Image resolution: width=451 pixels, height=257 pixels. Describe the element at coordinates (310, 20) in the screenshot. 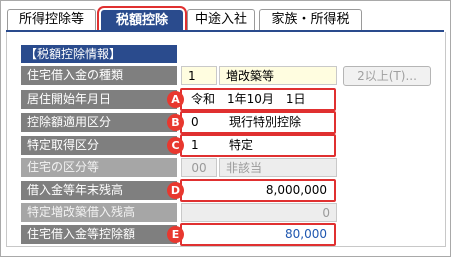

I see `tab-family-income-tax: 家族・所得税` at that location.